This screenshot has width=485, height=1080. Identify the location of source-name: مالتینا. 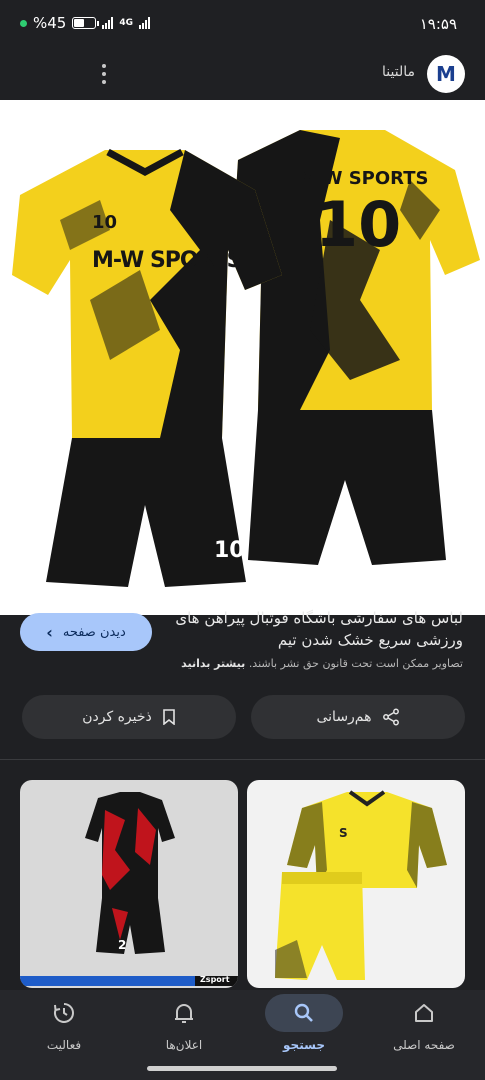
(398, 72).